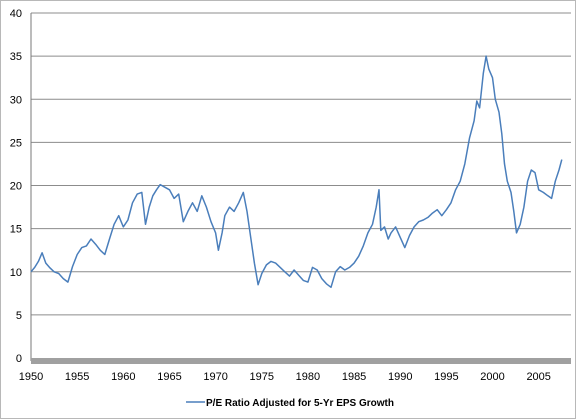 The width and height of the screenshot is (576, 420). I want to click on y-tick-label-40: 40, so click(16, 14).